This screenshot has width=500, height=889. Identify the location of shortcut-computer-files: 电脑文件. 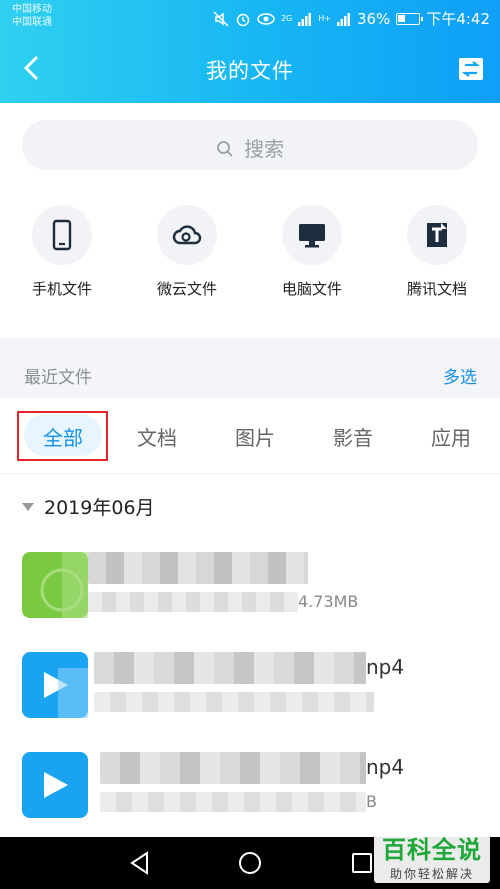
(312, 252).